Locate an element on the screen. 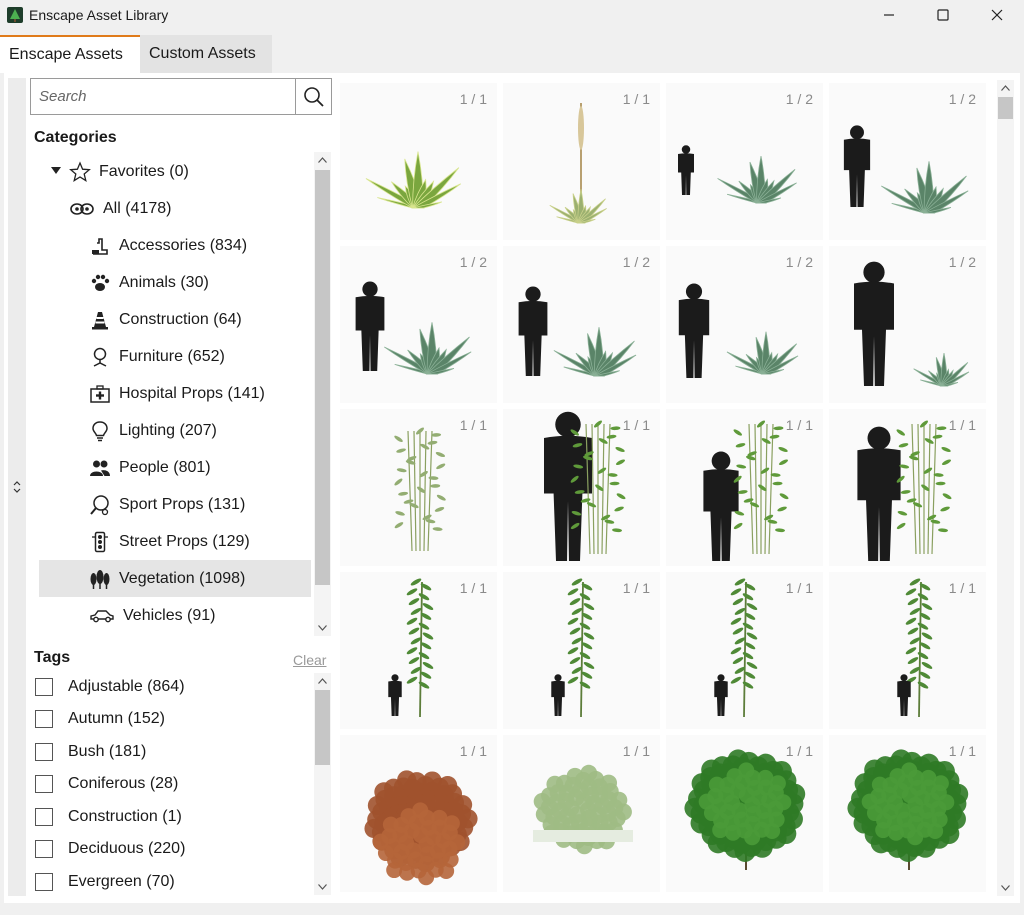 Image resolution: width=1024 pixels, height=915 pixels. close-button is located at coordinates (997, 15).